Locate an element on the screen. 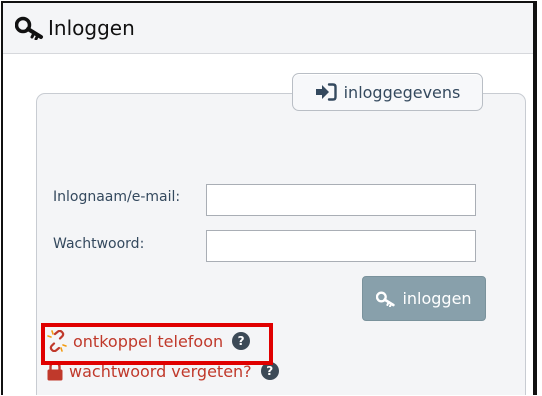  password-input is located at coordinates (341, 246).